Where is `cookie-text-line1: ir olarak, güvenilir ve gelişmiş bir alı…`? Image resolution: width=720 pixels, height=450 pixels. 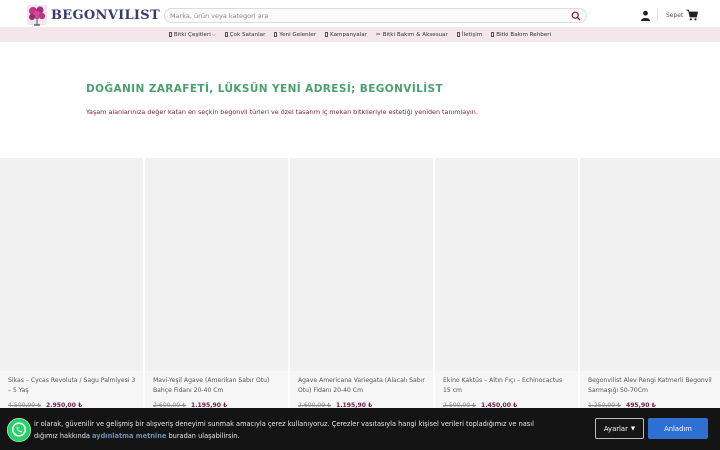
cookie-text-line1: ir olarak, güvenilir ve gelişmiş bir alı… is located at coordinates (284, 424).